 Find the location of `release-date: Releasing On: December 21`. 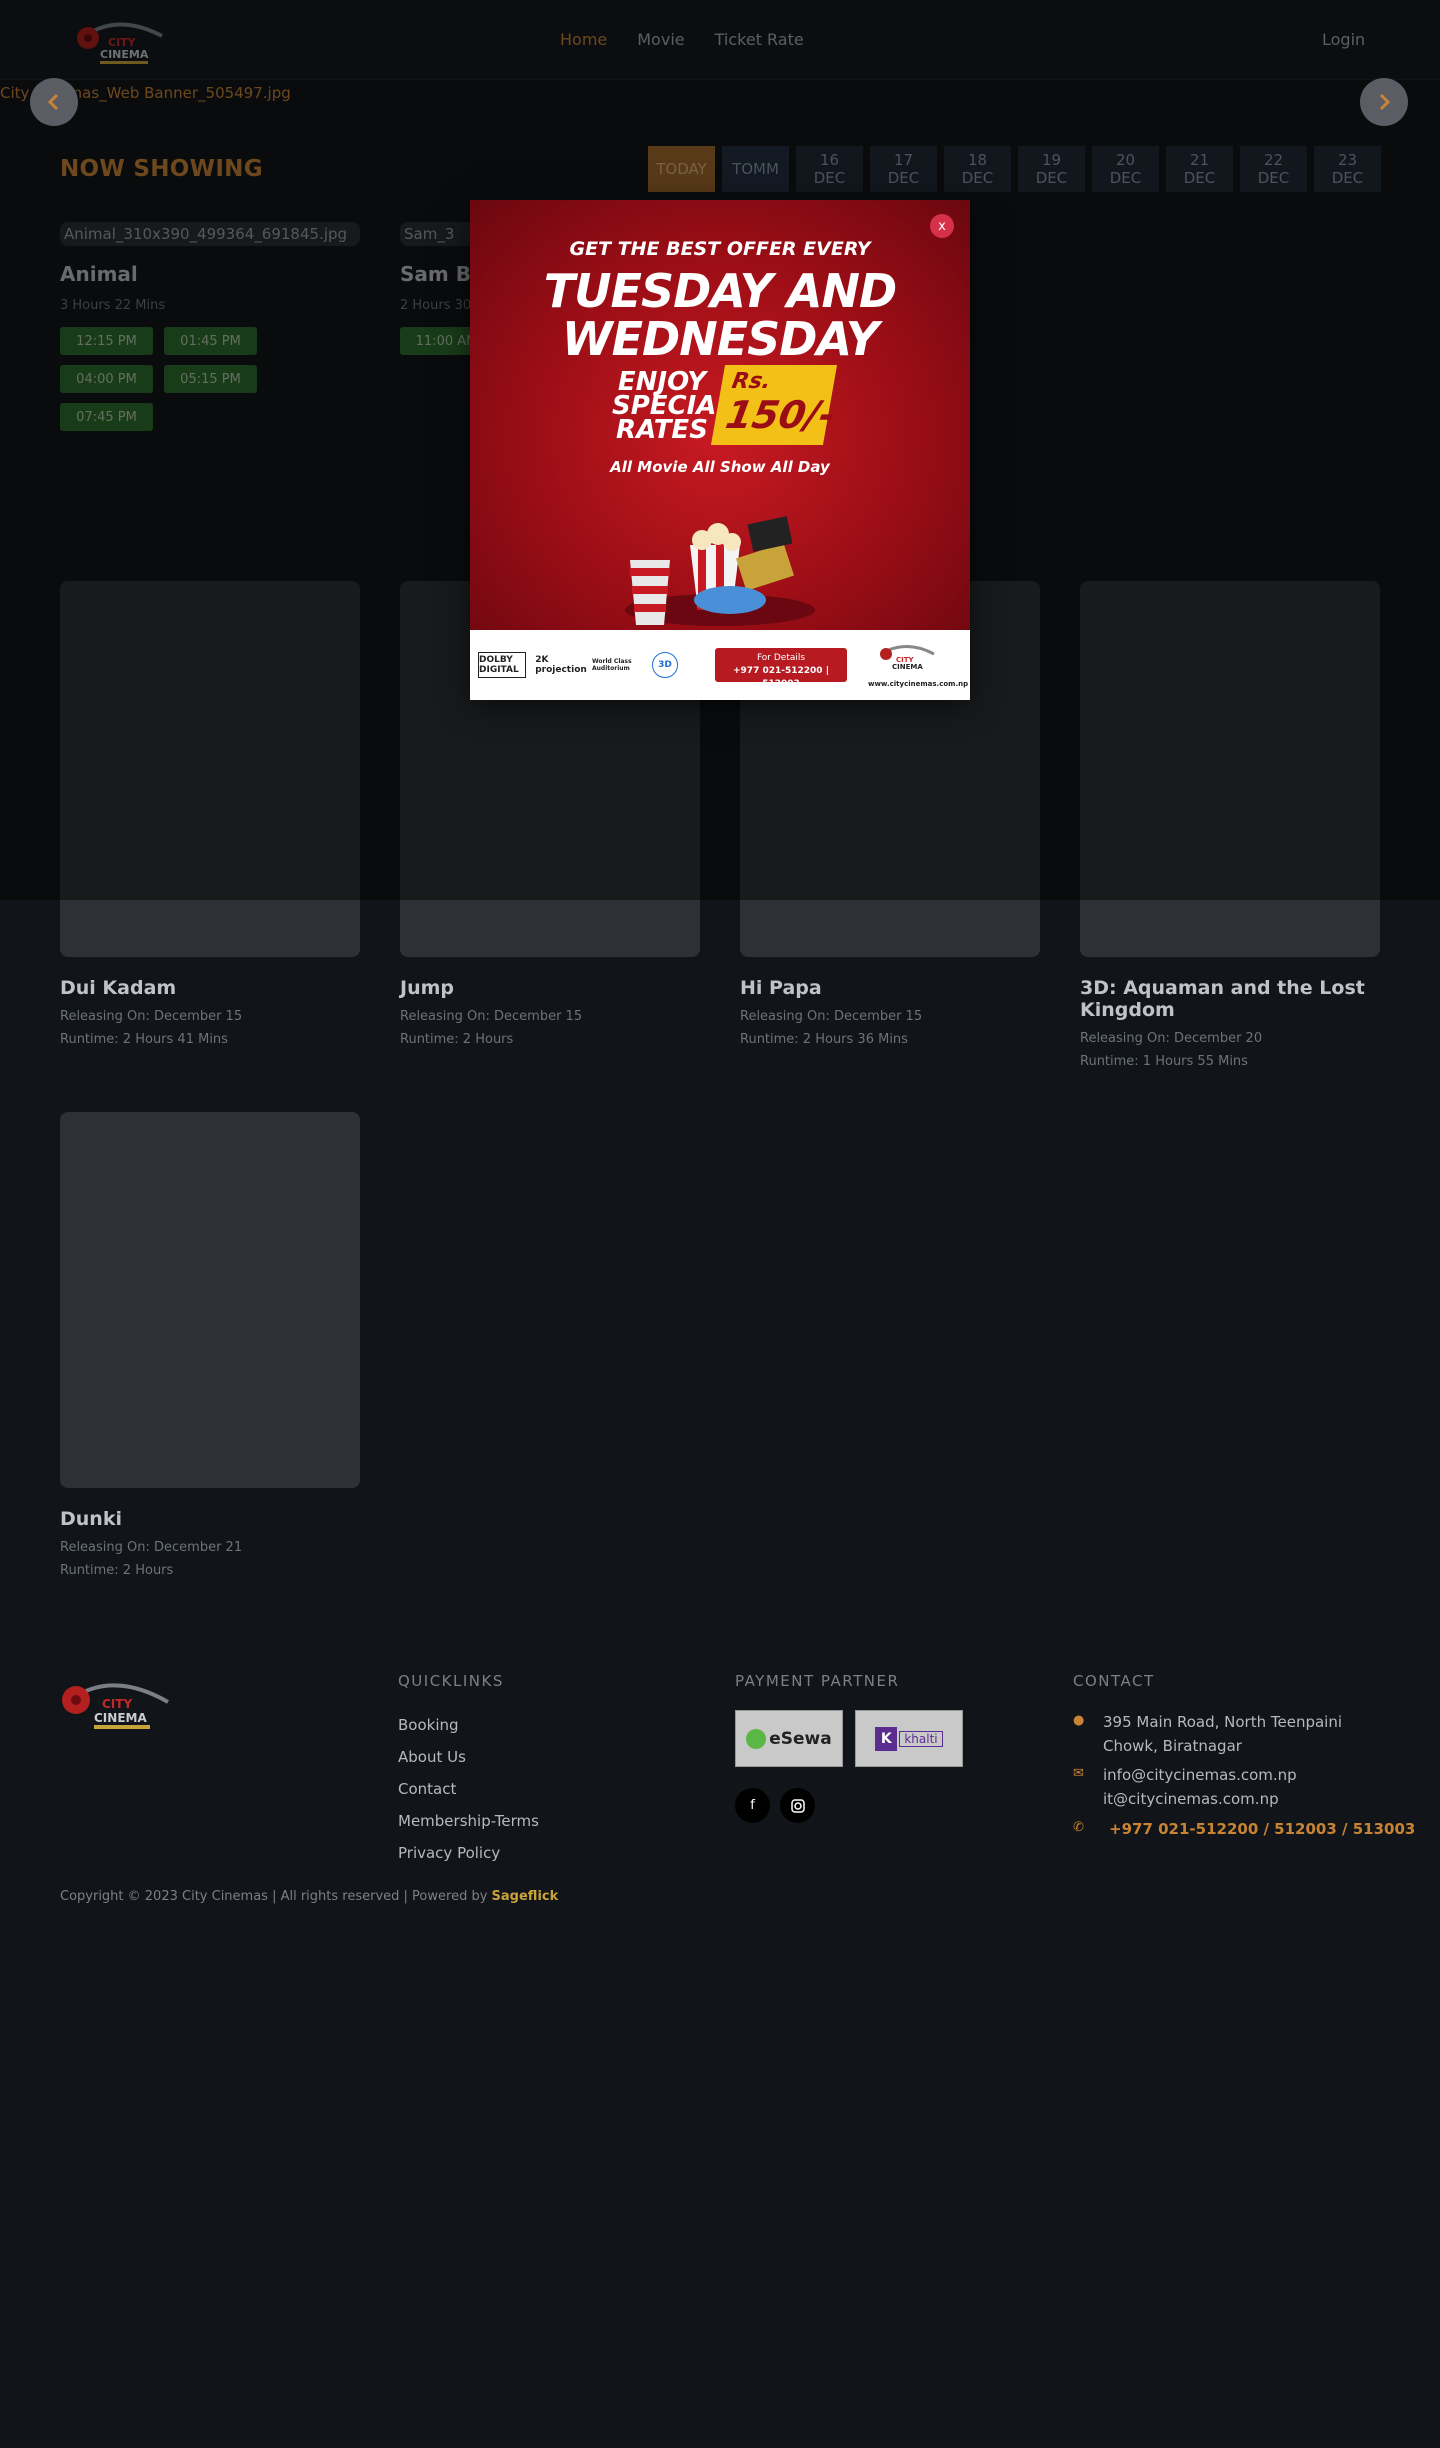

release-date: Releasing On: December 21 is located at coordinates (151, 1547).